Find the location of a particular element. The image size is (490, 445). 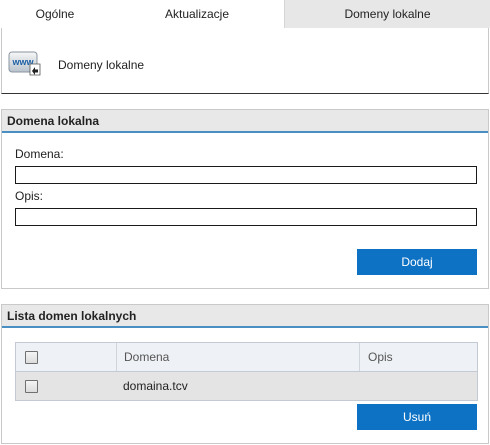

domain-list-panel-title: Lista domen lokalnych is located at coordinates (245, 316).